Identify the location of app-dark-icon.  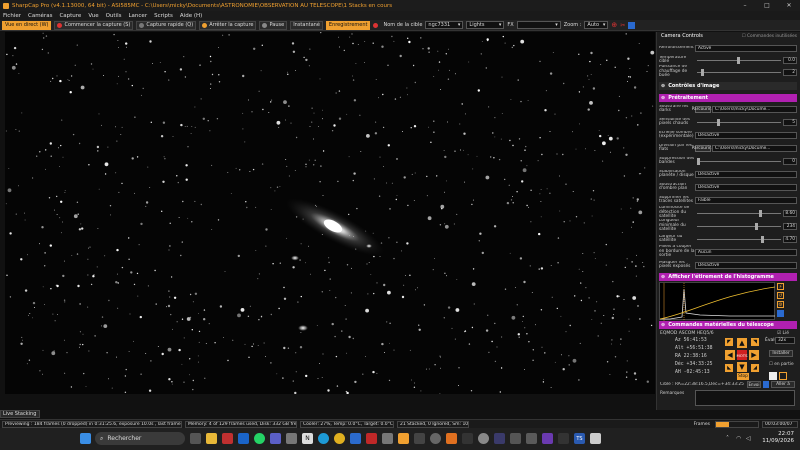
(467, 438).